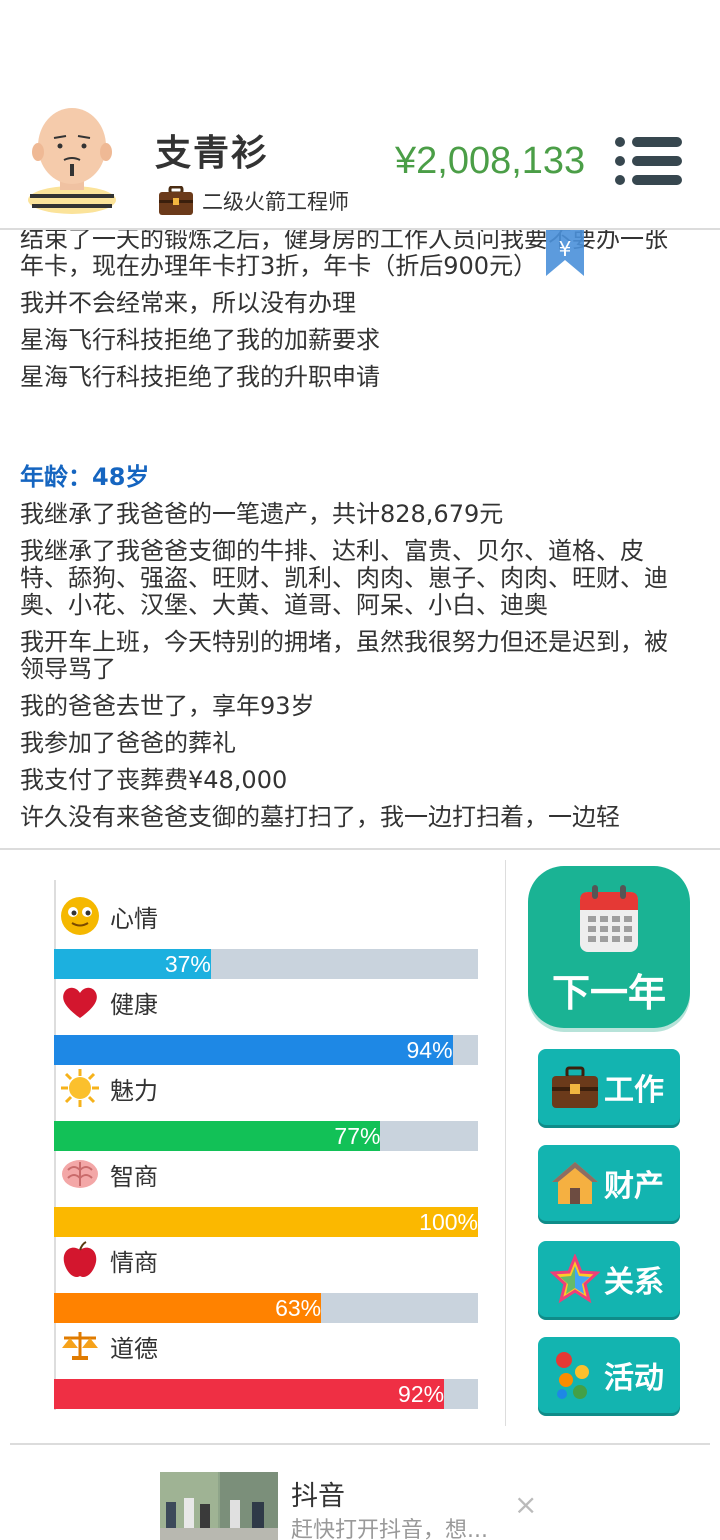 The height and width of the screenshot is (1540, 720). I want to click on profile-header: 支青衫 二级火箭工程师 ¥2,008,133, so click(360, 115).